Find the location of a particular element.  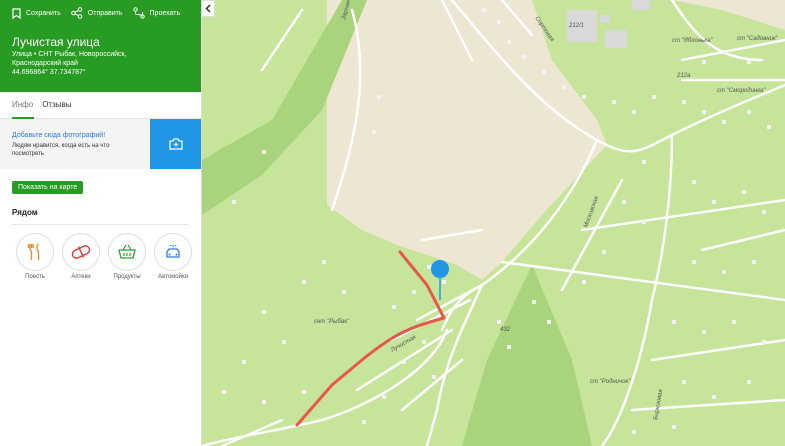

nearby-food: Поесть is located at coordinates (35, 256).